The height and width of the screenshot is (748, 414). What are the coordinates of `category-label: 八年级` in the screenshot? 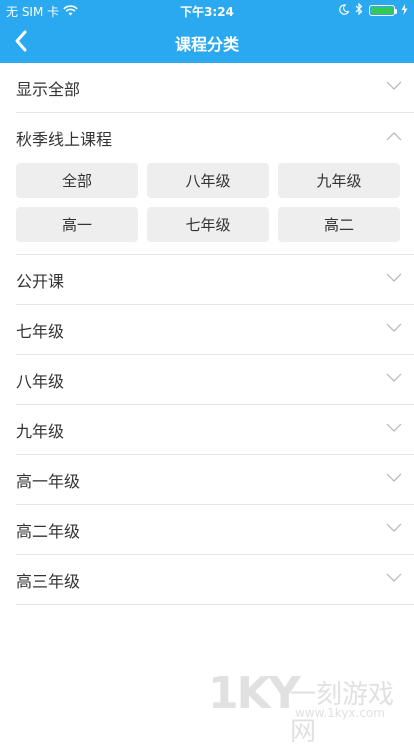 It's located at (40, 381).